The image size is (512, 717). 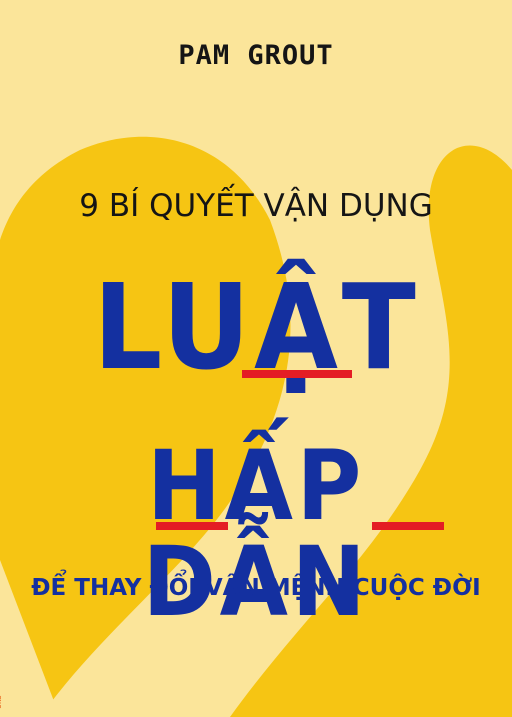 What do you see at coordinates (256, 588) in the screenshot?
I see `tagline: ĐỂ THAY ĐỔI VẬN MỆNH CUỘC ĐỜI` at bounding box center [256, 588].